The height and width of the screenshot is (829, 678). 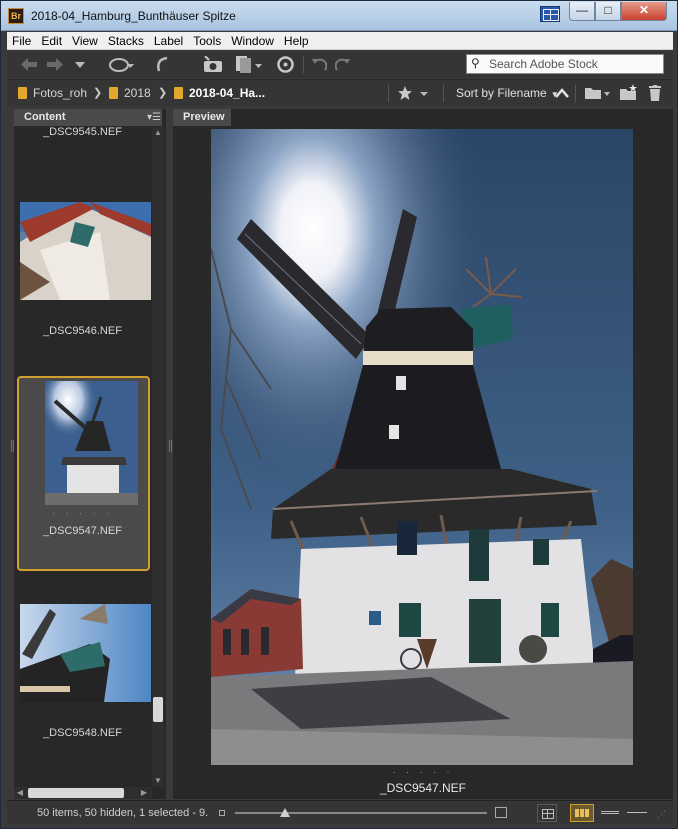 What do you see at coordinates (644, 11) in the screenshot?
I see `close-button: ✕` at bounding box center [644, 11].